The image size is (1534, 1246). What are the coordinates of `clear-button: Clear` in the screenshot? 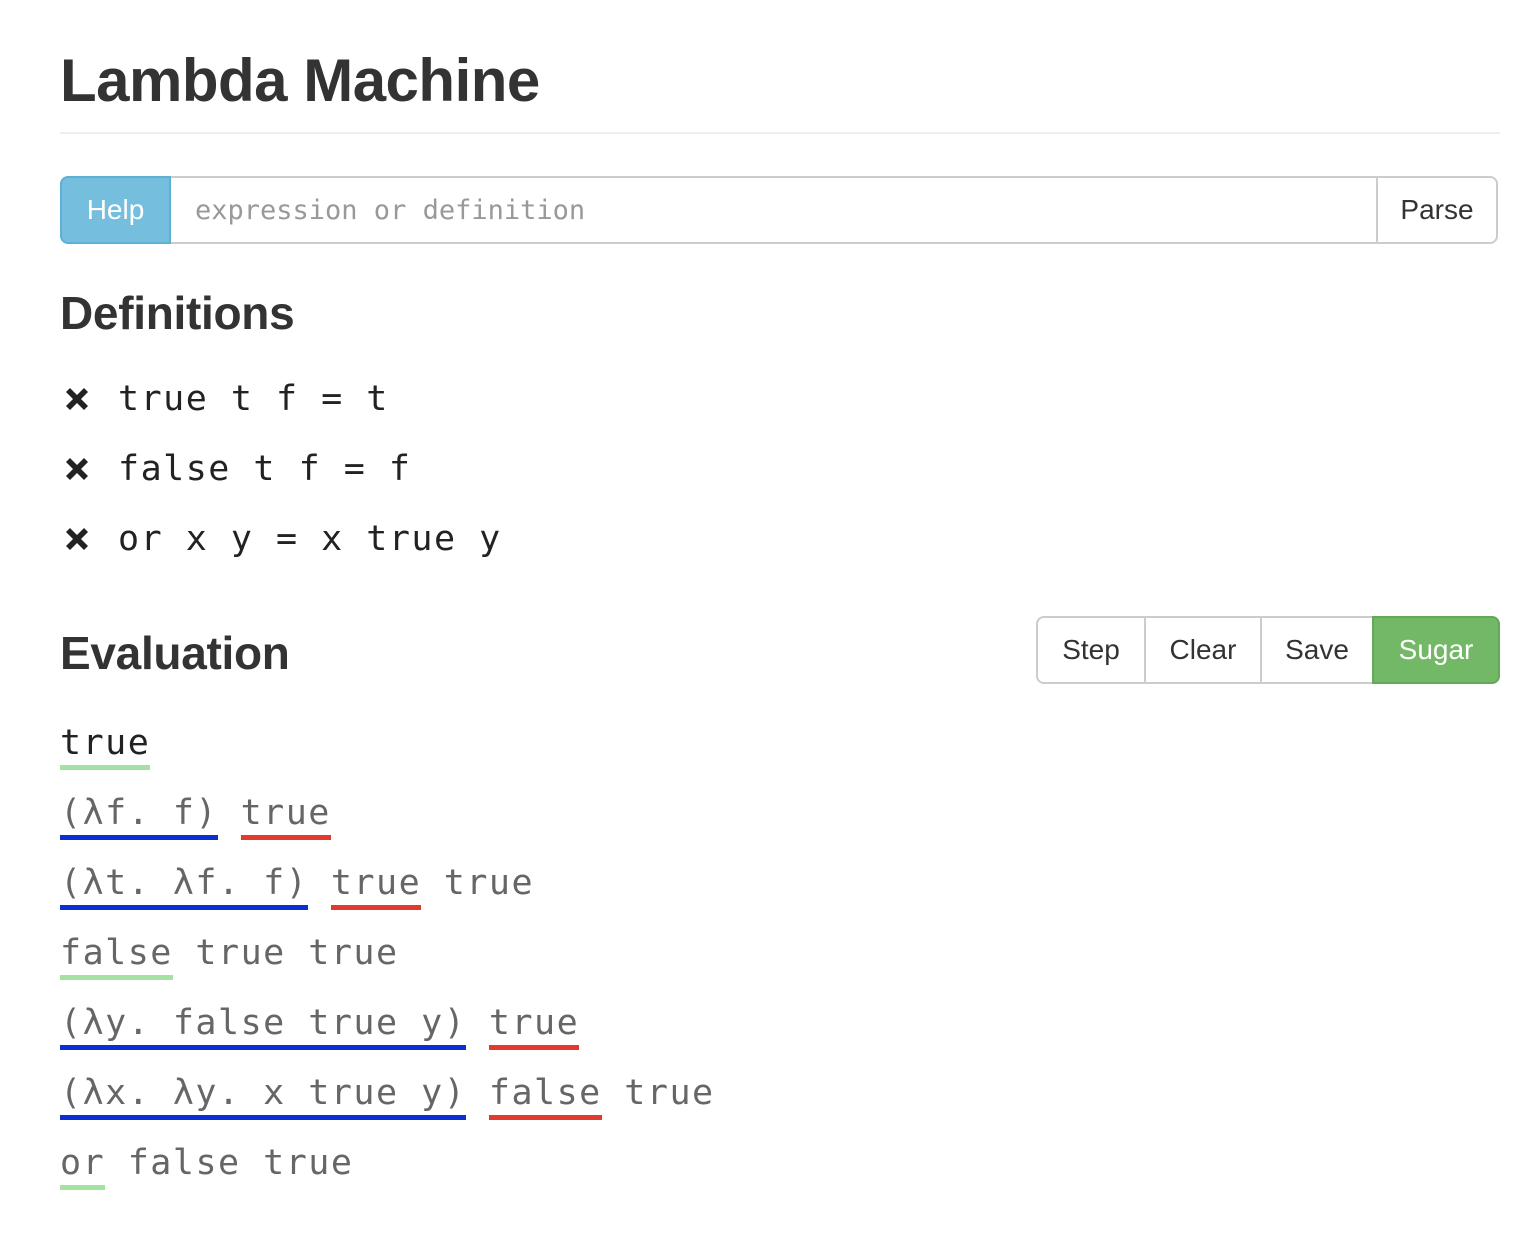 It's located at (1203, 650).